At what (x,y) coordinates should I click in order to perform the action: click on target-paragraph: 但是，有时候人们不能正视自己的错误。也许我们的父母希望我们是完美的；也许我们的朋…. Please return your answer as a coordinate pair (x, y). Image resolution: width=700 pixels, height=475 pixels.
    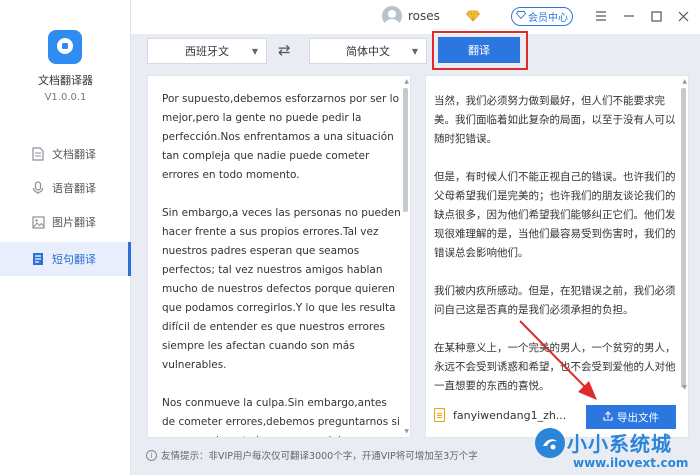
    Looking at the image, I should click on (555, 215).